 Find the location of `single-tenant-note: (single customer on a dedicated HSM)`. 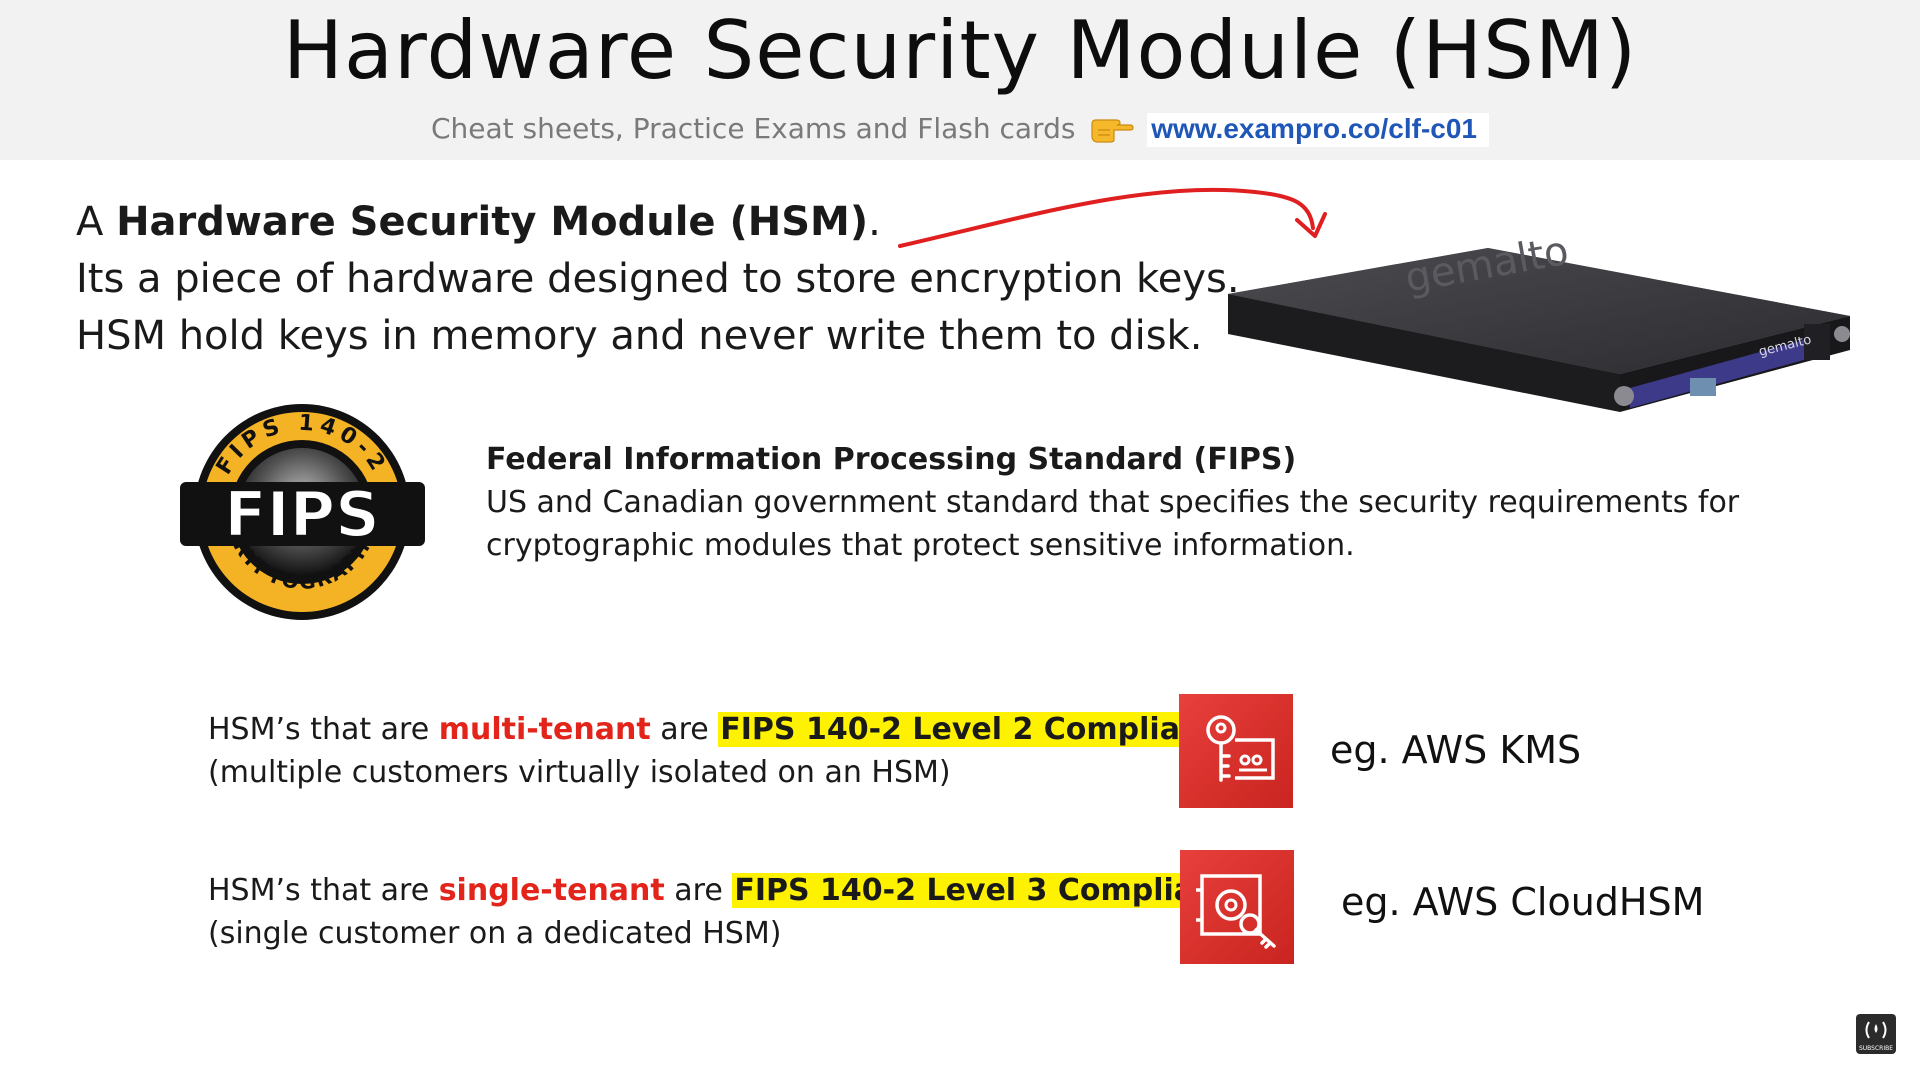

single-tenant-note: (single customer on a dedicated HSM) is located at coordinates (495, 933).